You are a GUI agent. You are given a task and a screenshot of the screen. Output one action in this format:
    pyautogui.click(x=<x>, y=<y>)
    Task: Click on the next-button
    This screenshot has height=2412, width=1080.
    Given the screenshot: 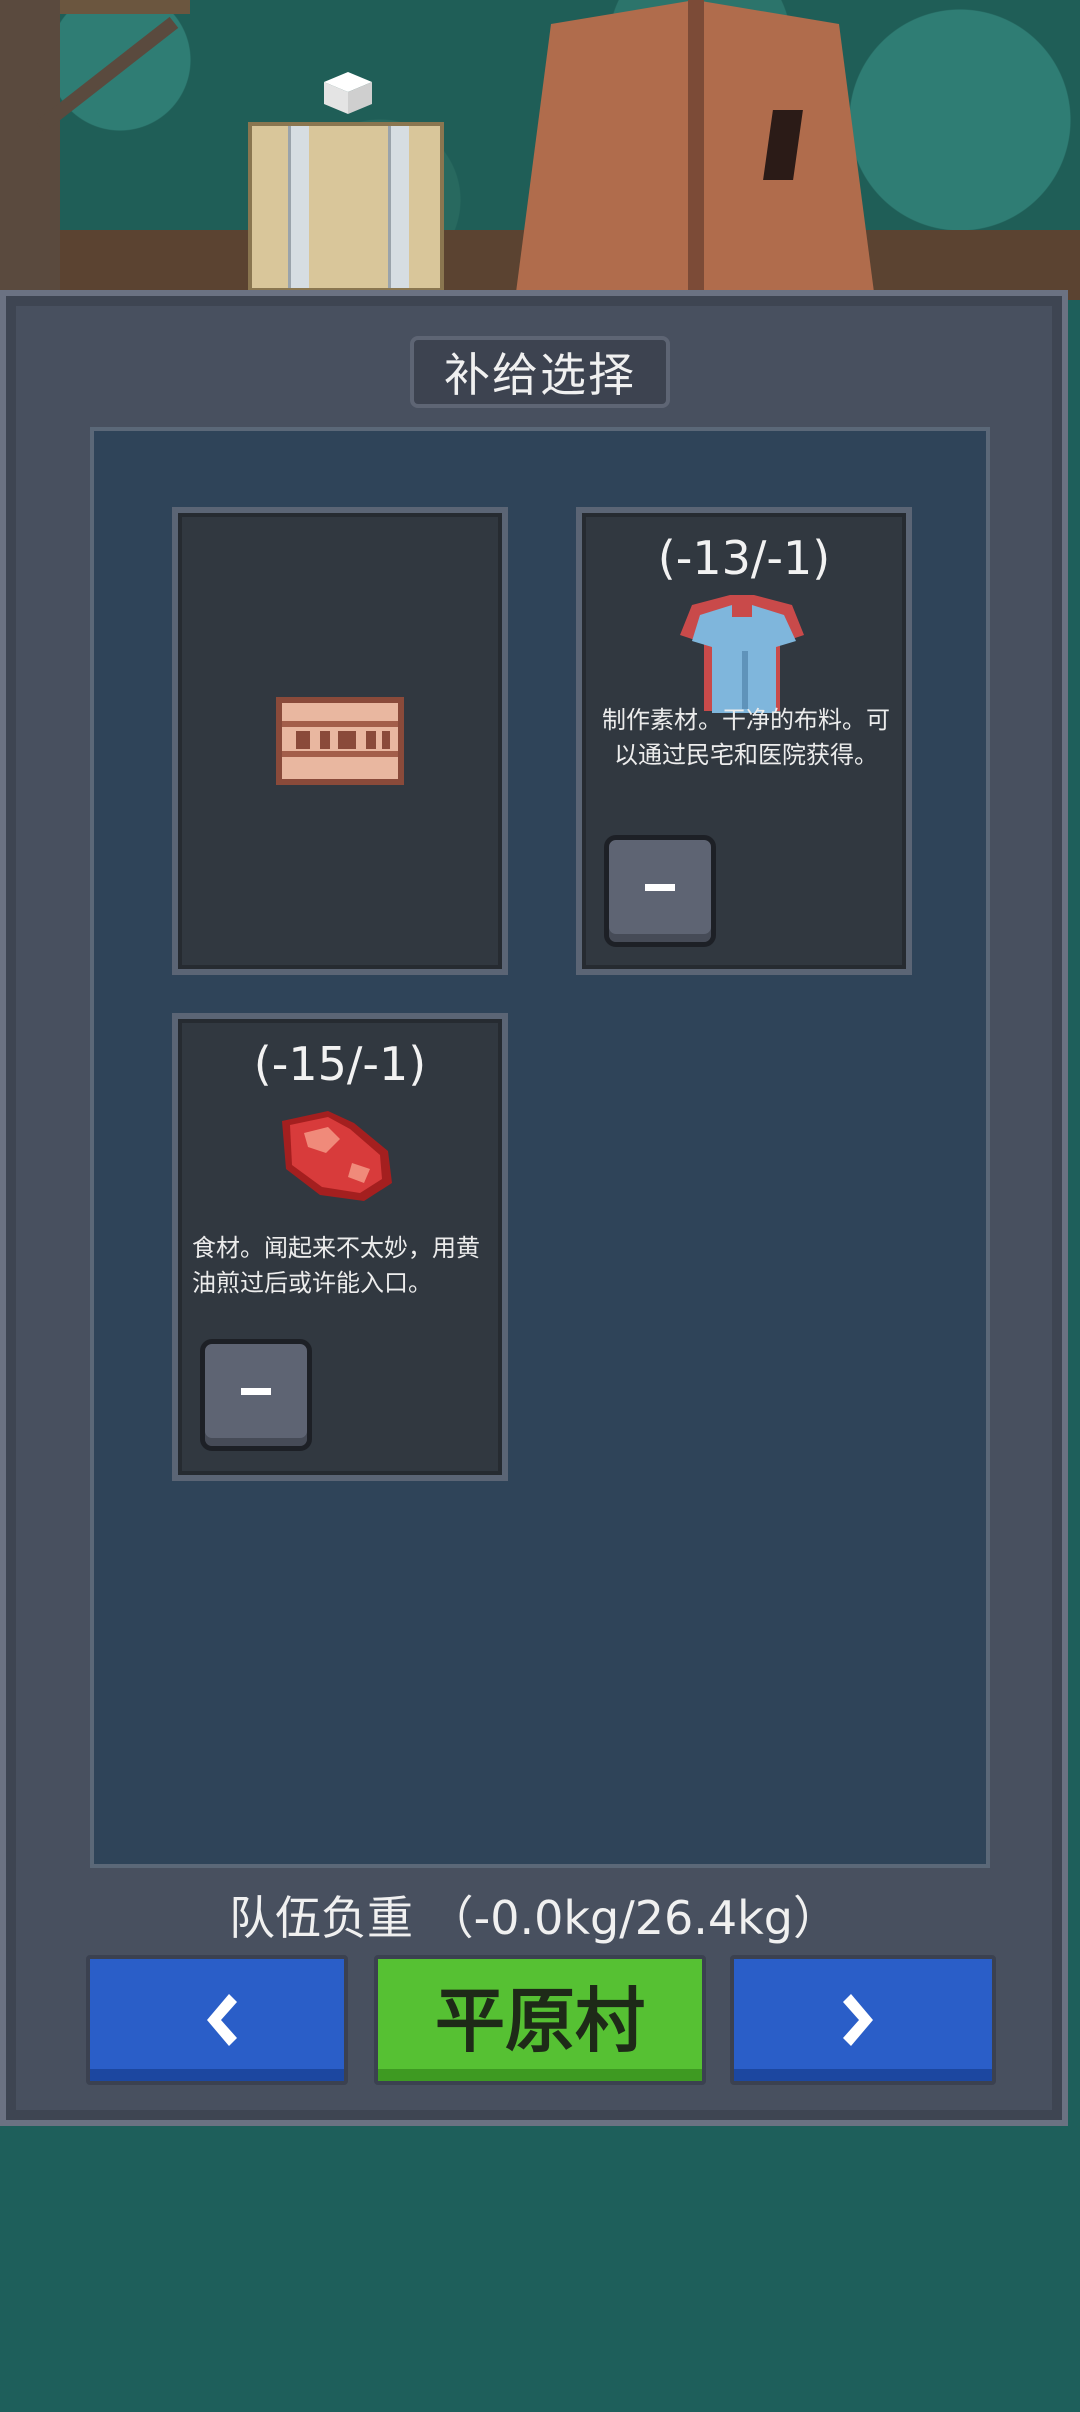 What is the action you would take?
    pyautogui.click(x=863, y=2020)
    